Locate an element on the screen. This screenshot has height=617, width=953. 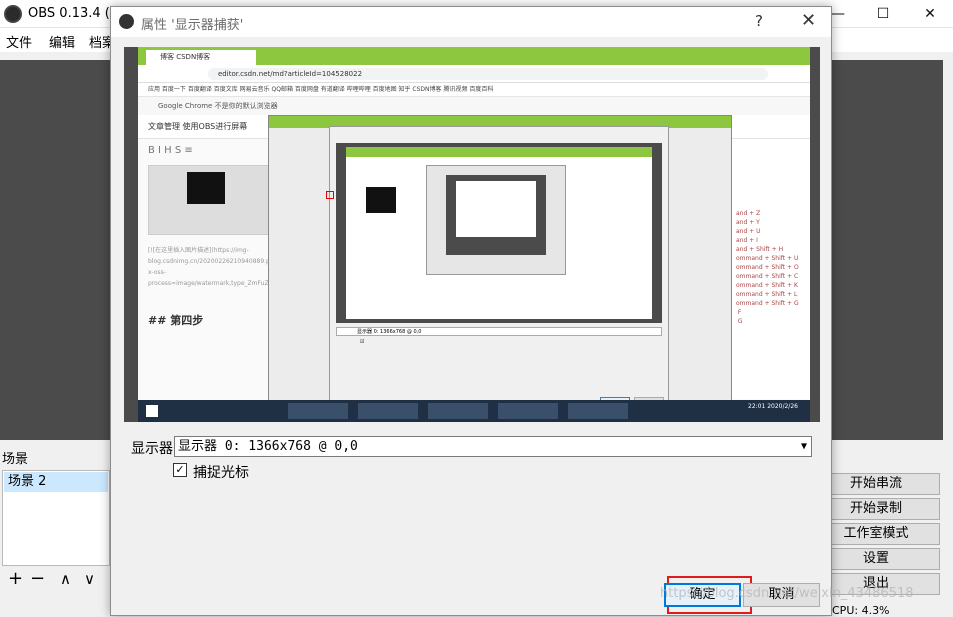
captured-step-heading: ## 第四步 is located at coordinates (176, 320).